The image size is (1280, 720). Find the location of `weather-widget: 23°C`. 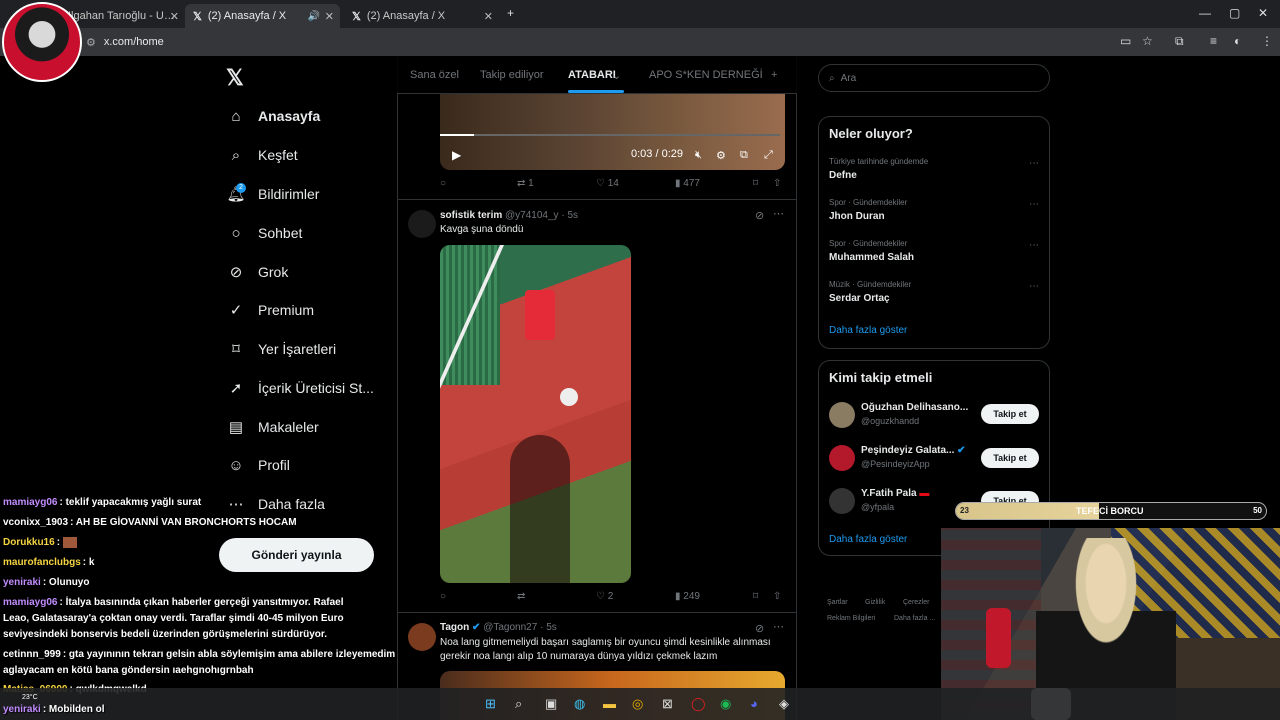

weather-widget: 23°C is located at coordinates (30, 697).